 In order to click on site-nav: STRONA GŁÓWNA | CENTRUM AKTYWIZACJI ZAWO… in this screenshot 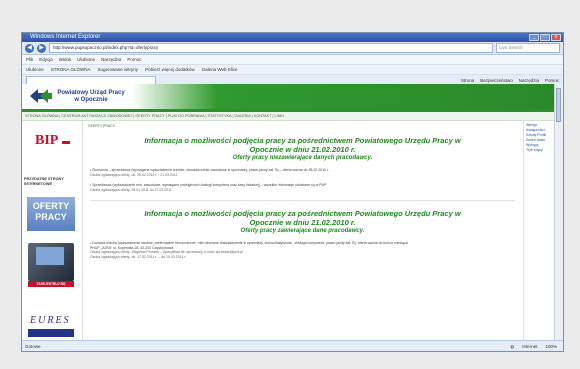, I will do `click(289, 116)`.